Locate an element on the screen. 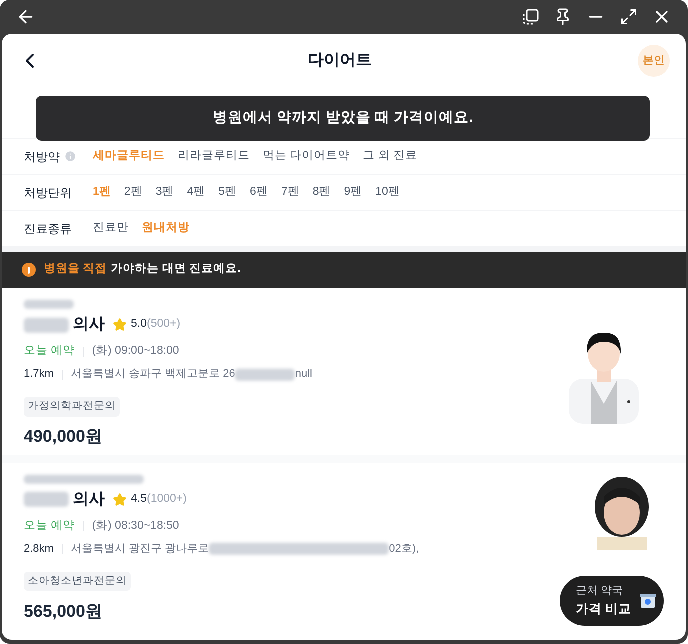  filter-option: 2펜 is located at coordinates (133, 193).